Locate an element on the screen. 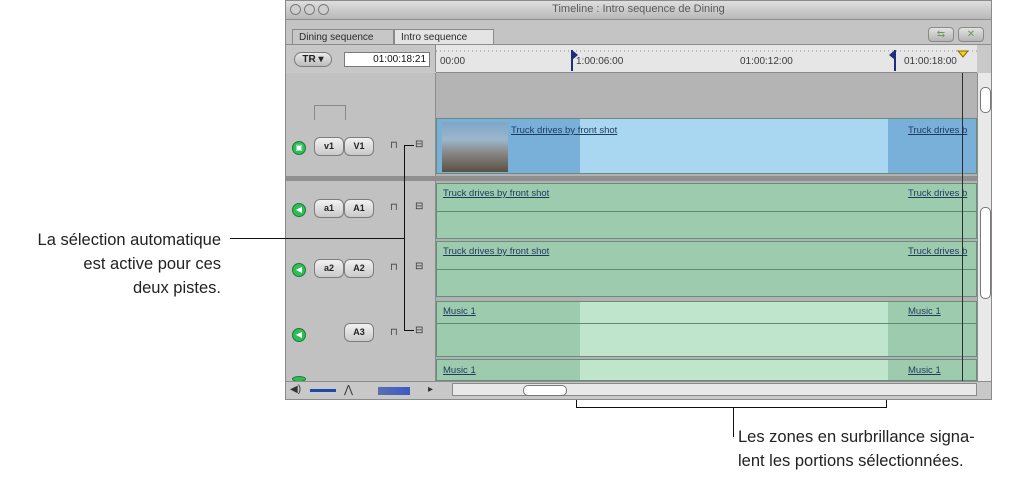  zoom-slider is located at coordinates (545, 390).